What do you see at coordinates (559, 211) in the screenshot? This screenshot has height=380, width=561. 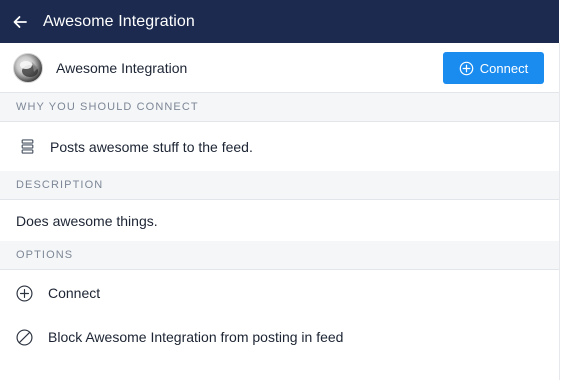 I see `panel-divider` at bounding box center [559, 211].